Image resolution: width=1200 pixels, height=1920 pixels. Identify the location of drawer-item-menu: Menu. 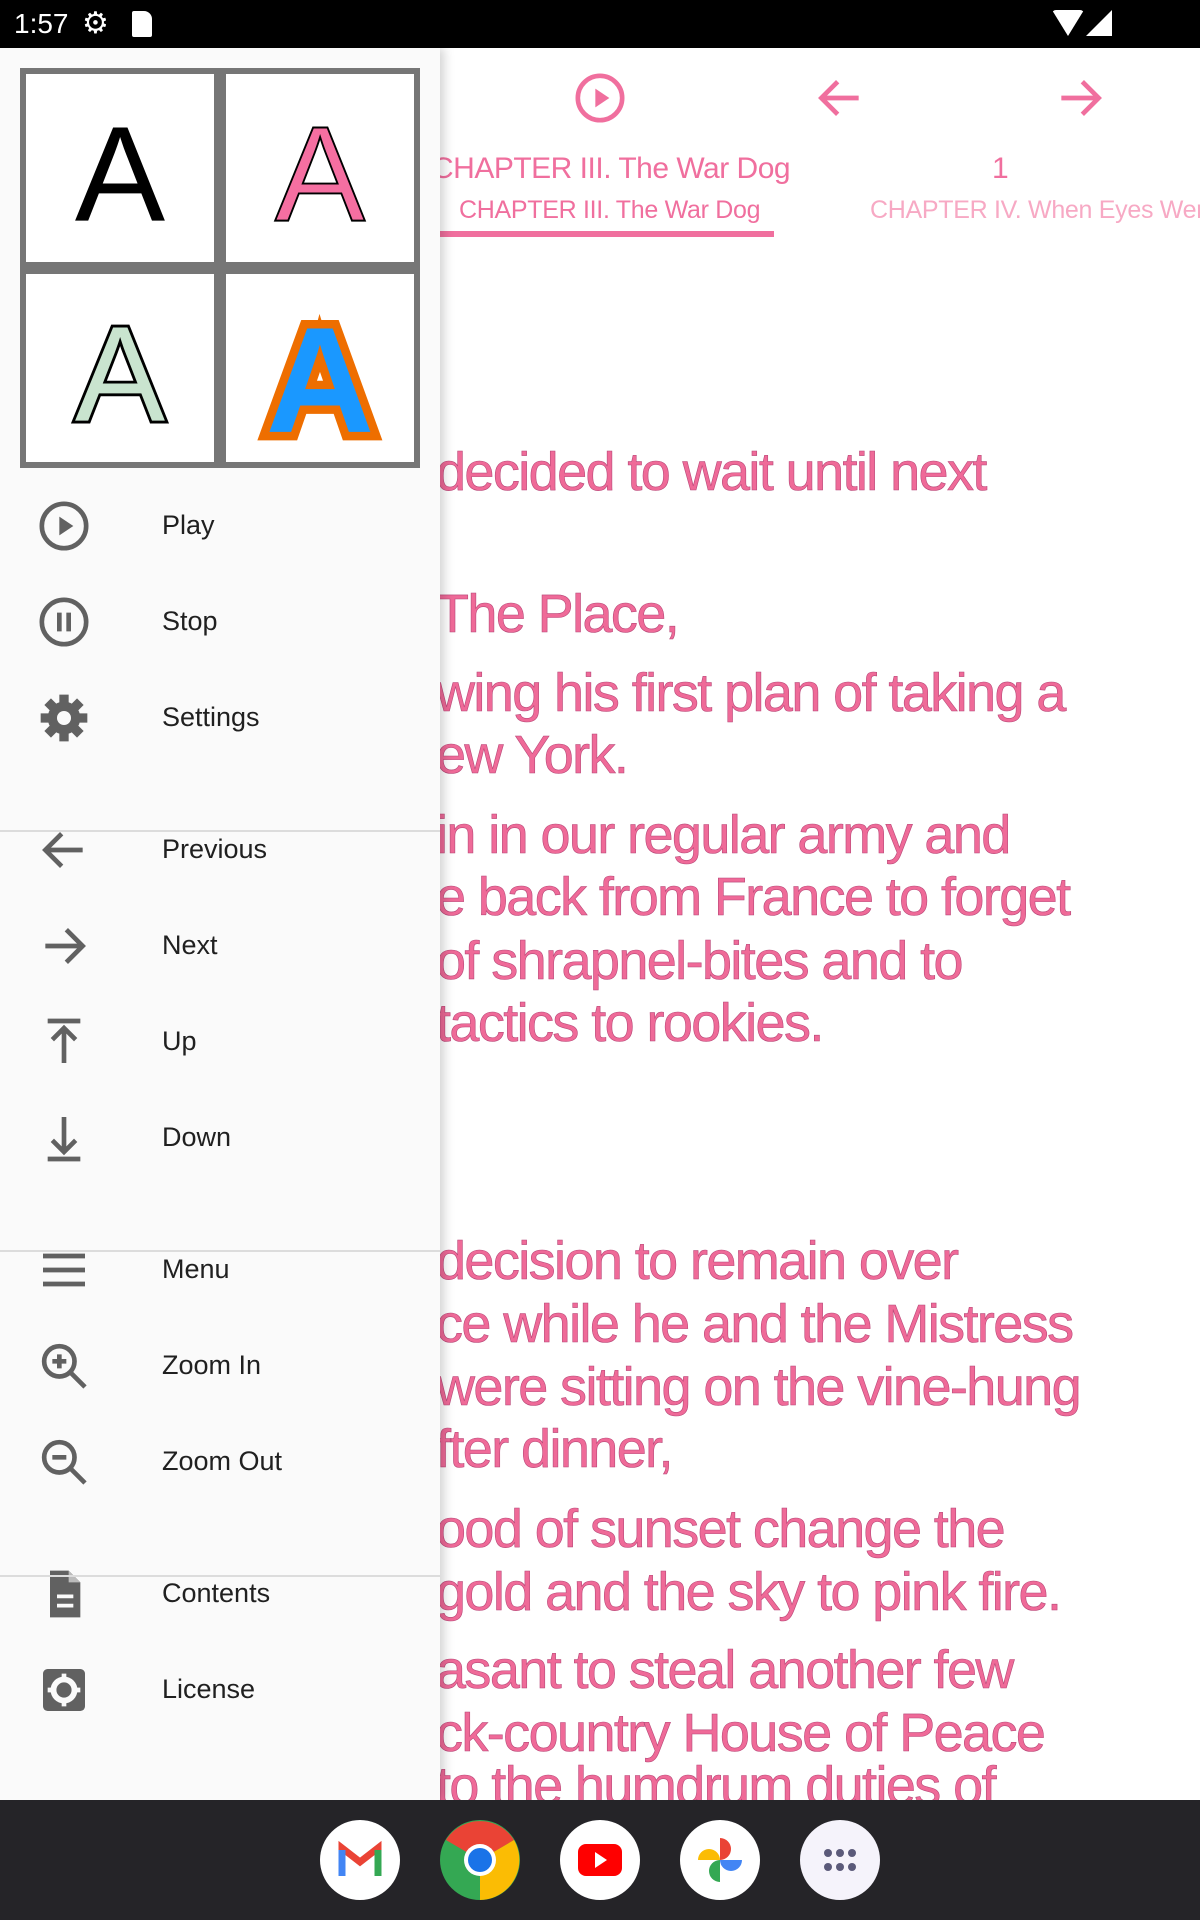
(220, 1270).